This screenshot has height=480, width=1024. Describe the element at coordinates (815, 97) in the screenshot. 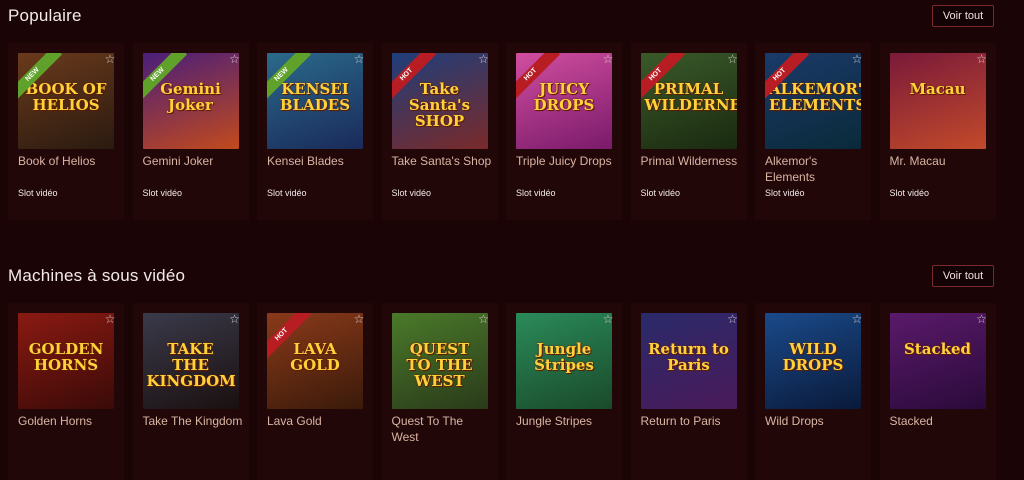

I see `game-logo-art: ALKEMOR'S ELEMENTS` at that location.